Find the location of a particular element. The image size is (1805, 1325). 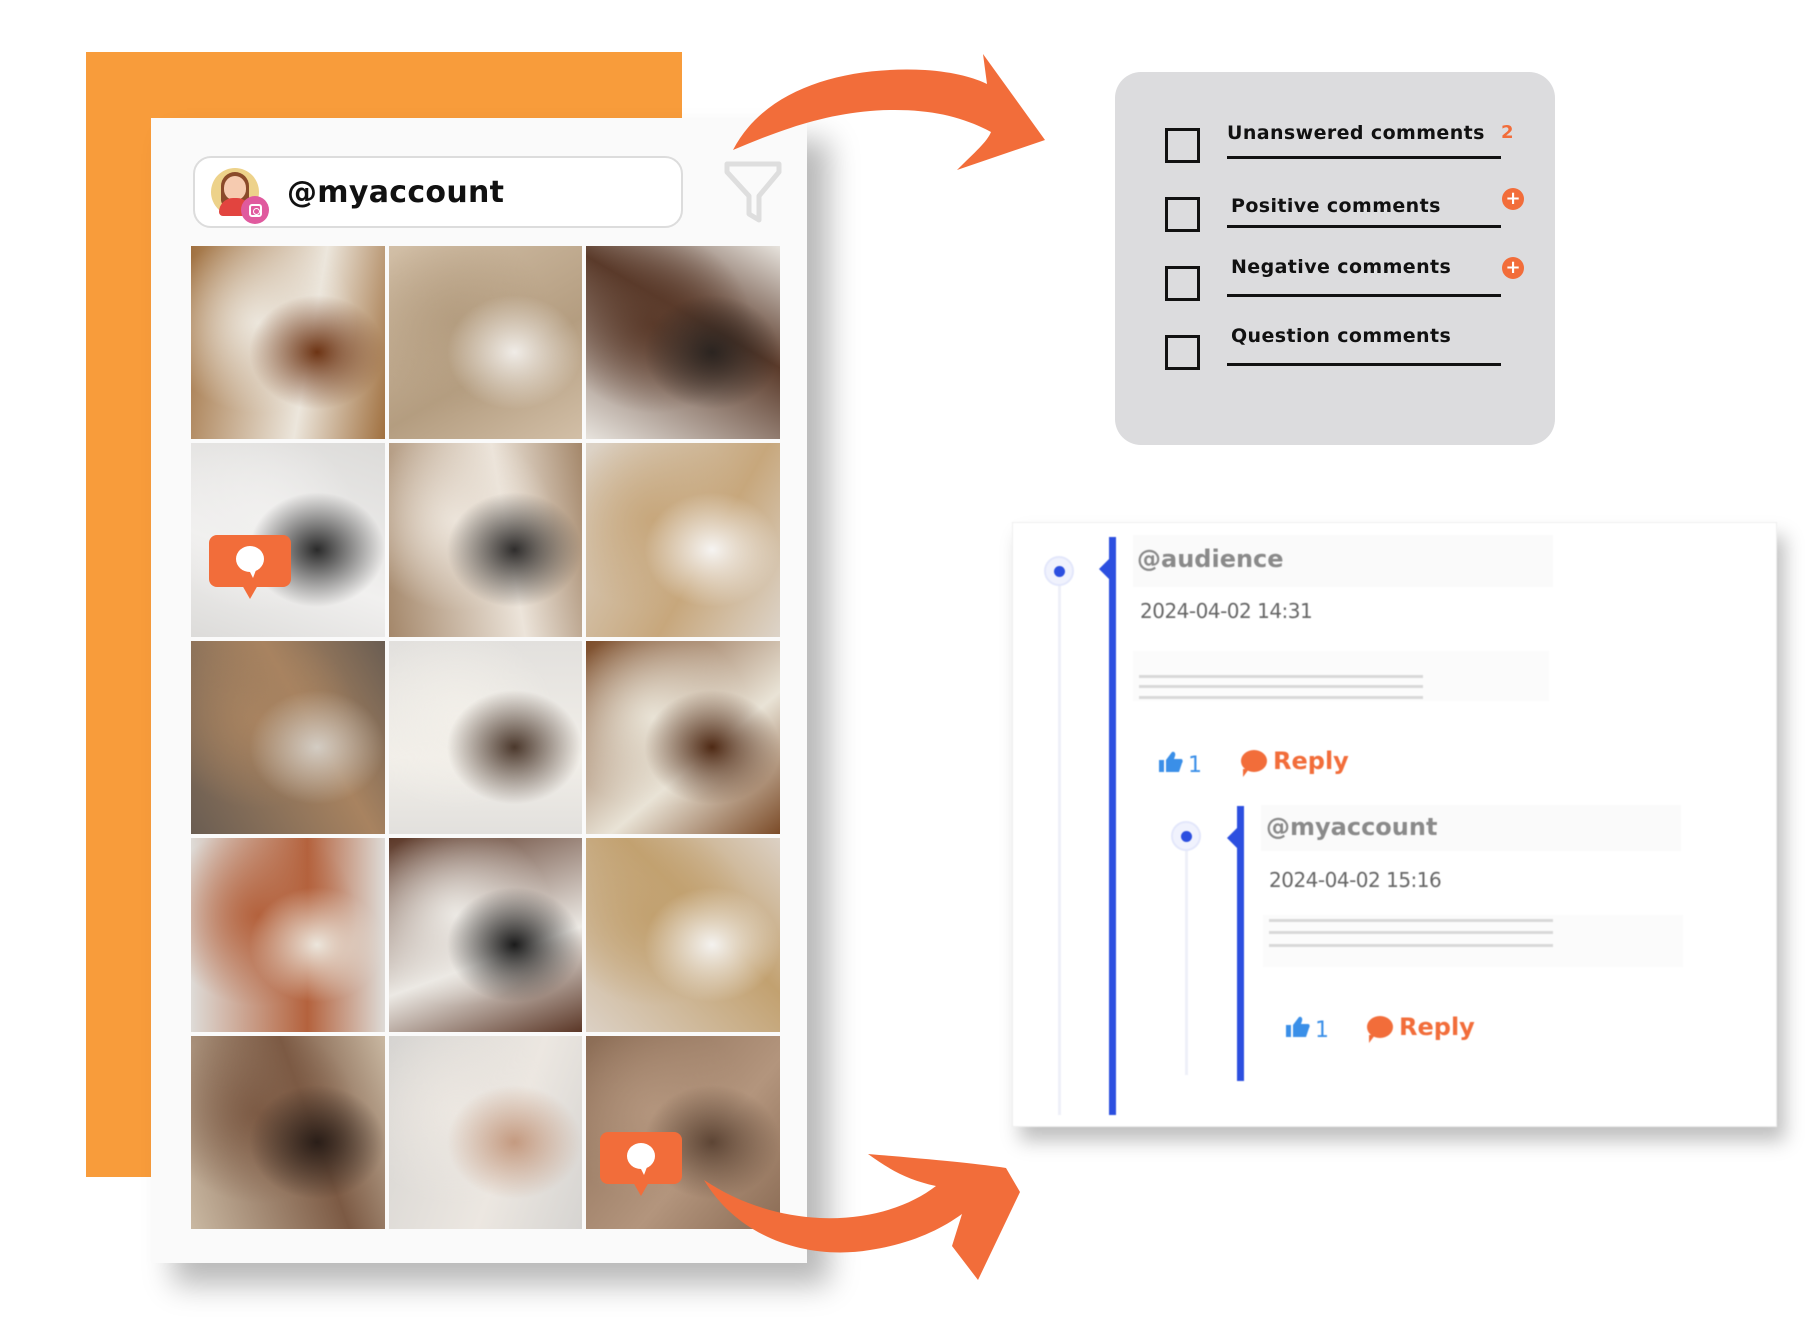

filter-label: Positive comments is located at coordinates (1336, 206).